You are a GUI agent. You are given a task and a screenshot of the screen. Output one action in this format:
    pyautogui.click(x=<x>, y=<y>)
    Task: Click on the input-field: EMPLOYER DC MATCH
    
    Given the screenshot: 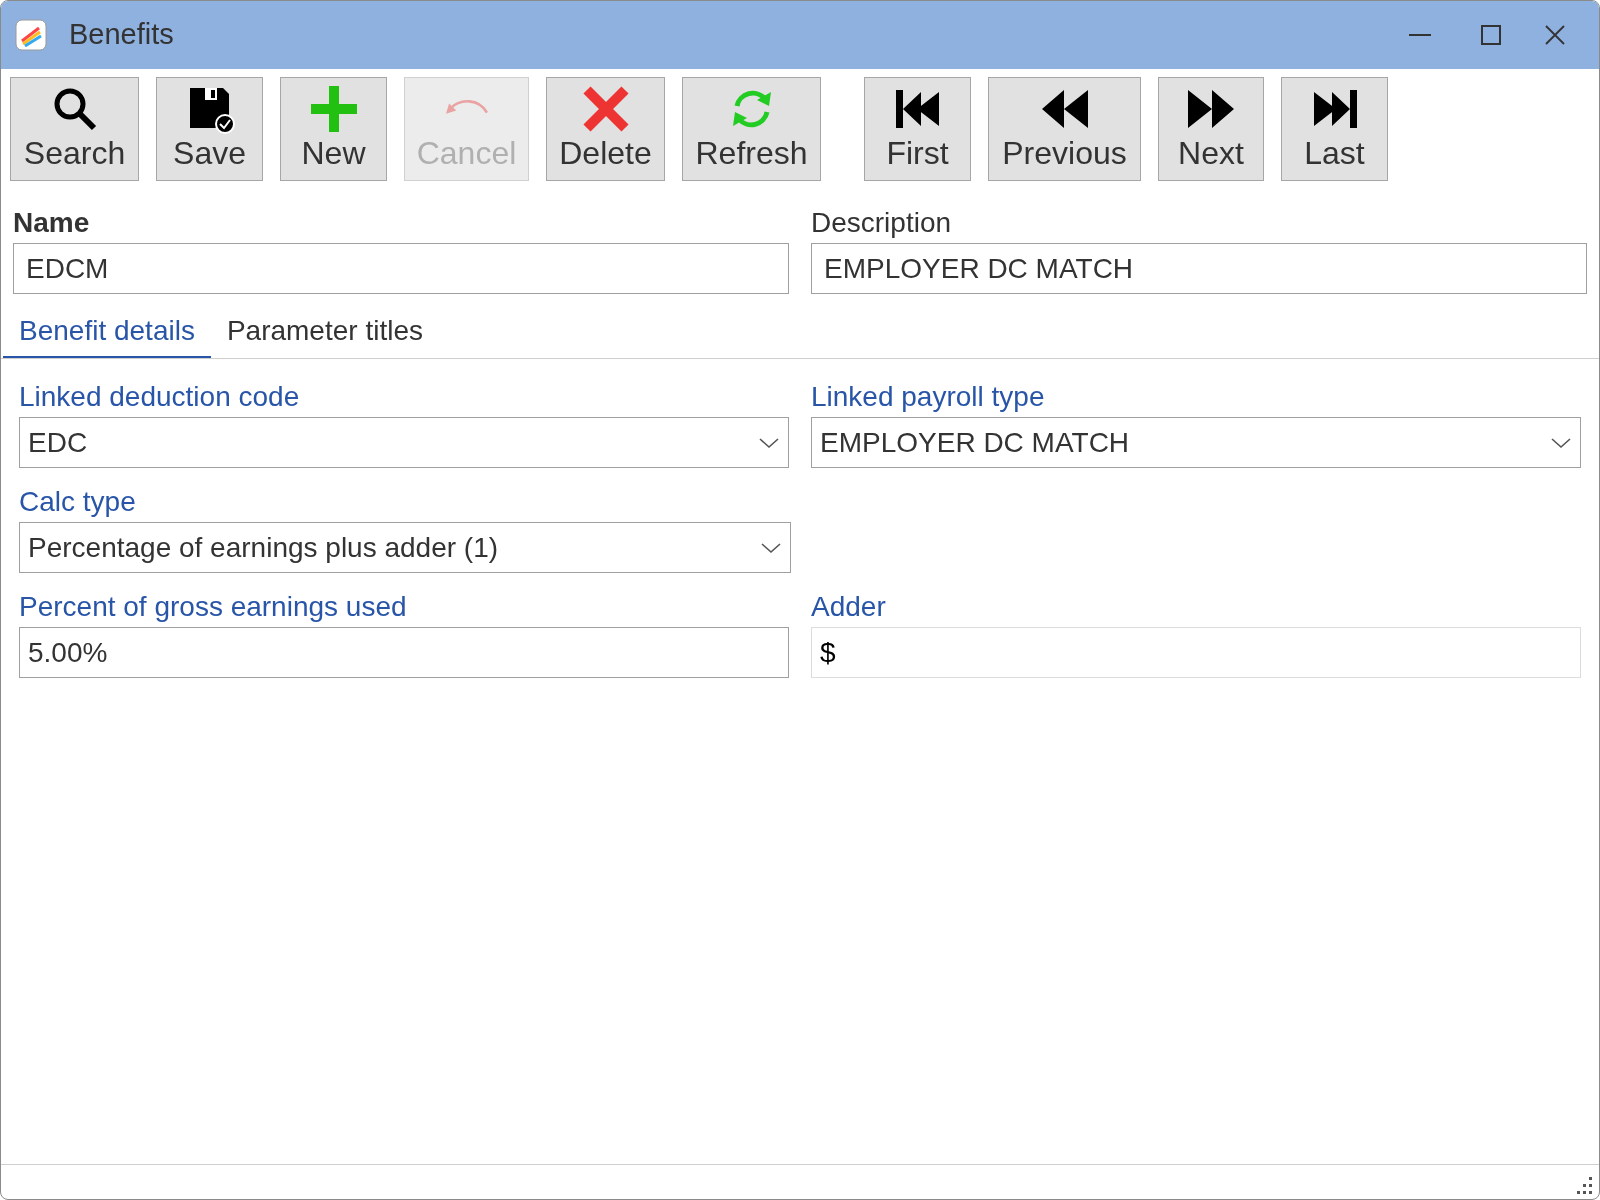 What is the action you would take?
    pyautogui.click(x=1199, y=268)
    